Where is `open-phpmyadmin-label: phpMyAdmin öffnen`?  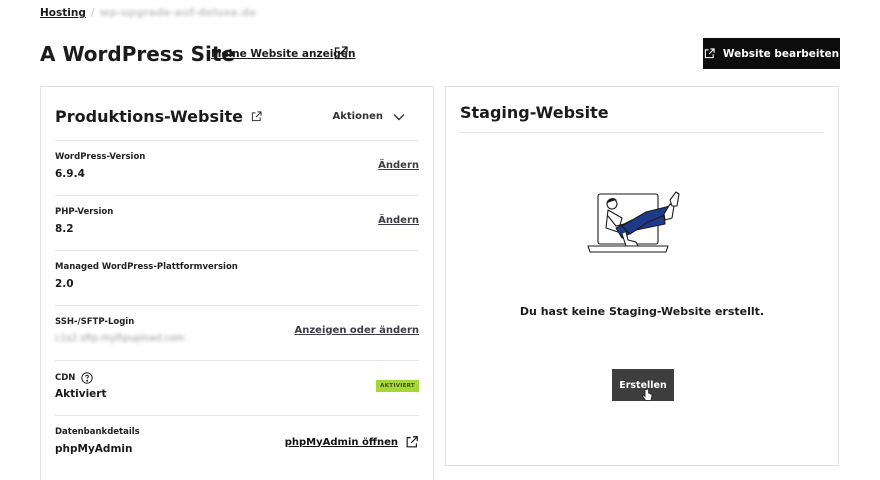 open-phpmyadmin-label: phpMyAdmin öffnen is located at coordinates (341, 442).